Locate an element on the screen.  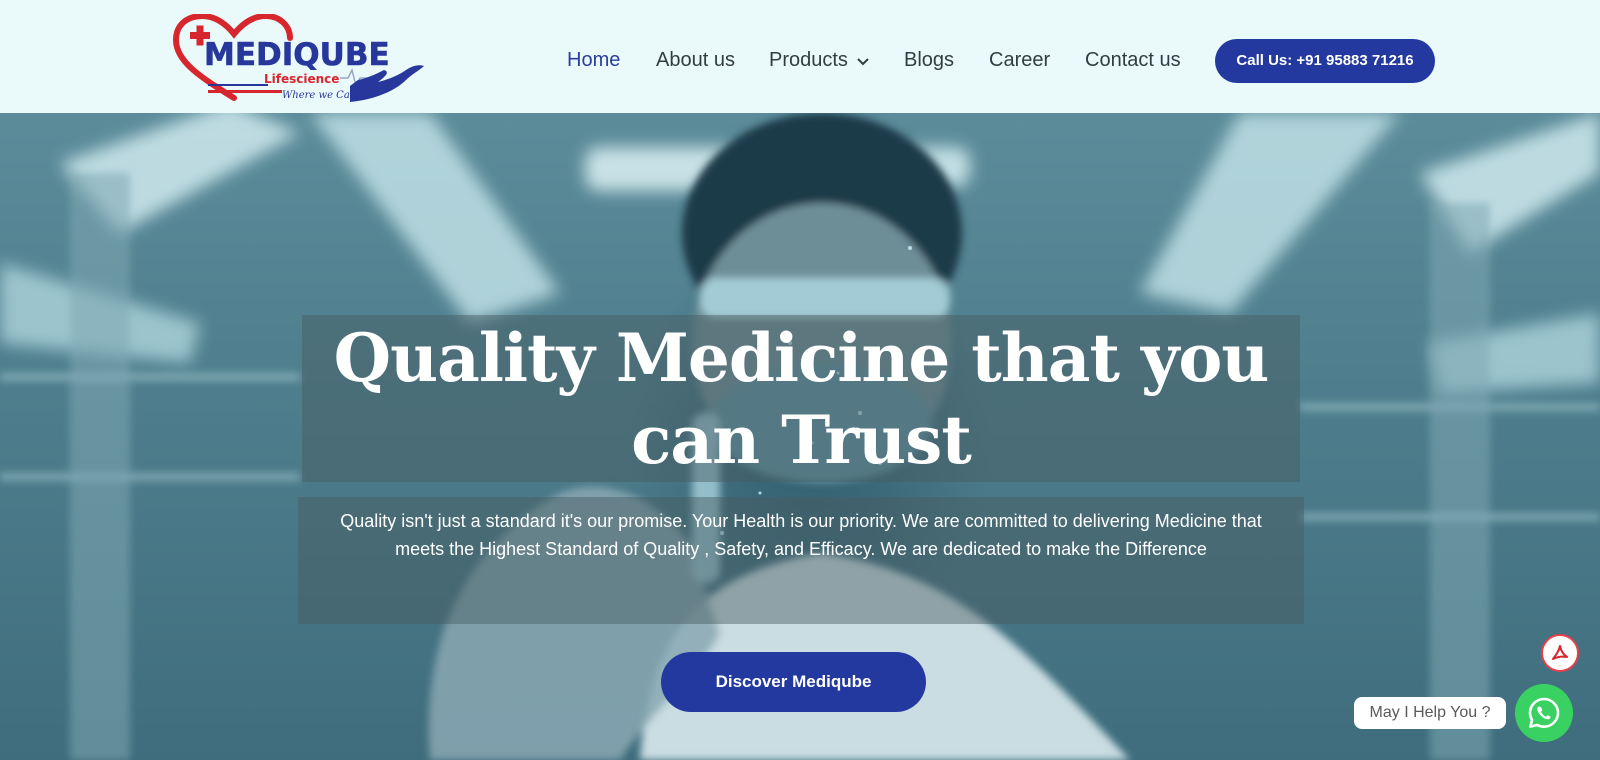
nav-blogs: Blogs is located at coordinates (929, 60).